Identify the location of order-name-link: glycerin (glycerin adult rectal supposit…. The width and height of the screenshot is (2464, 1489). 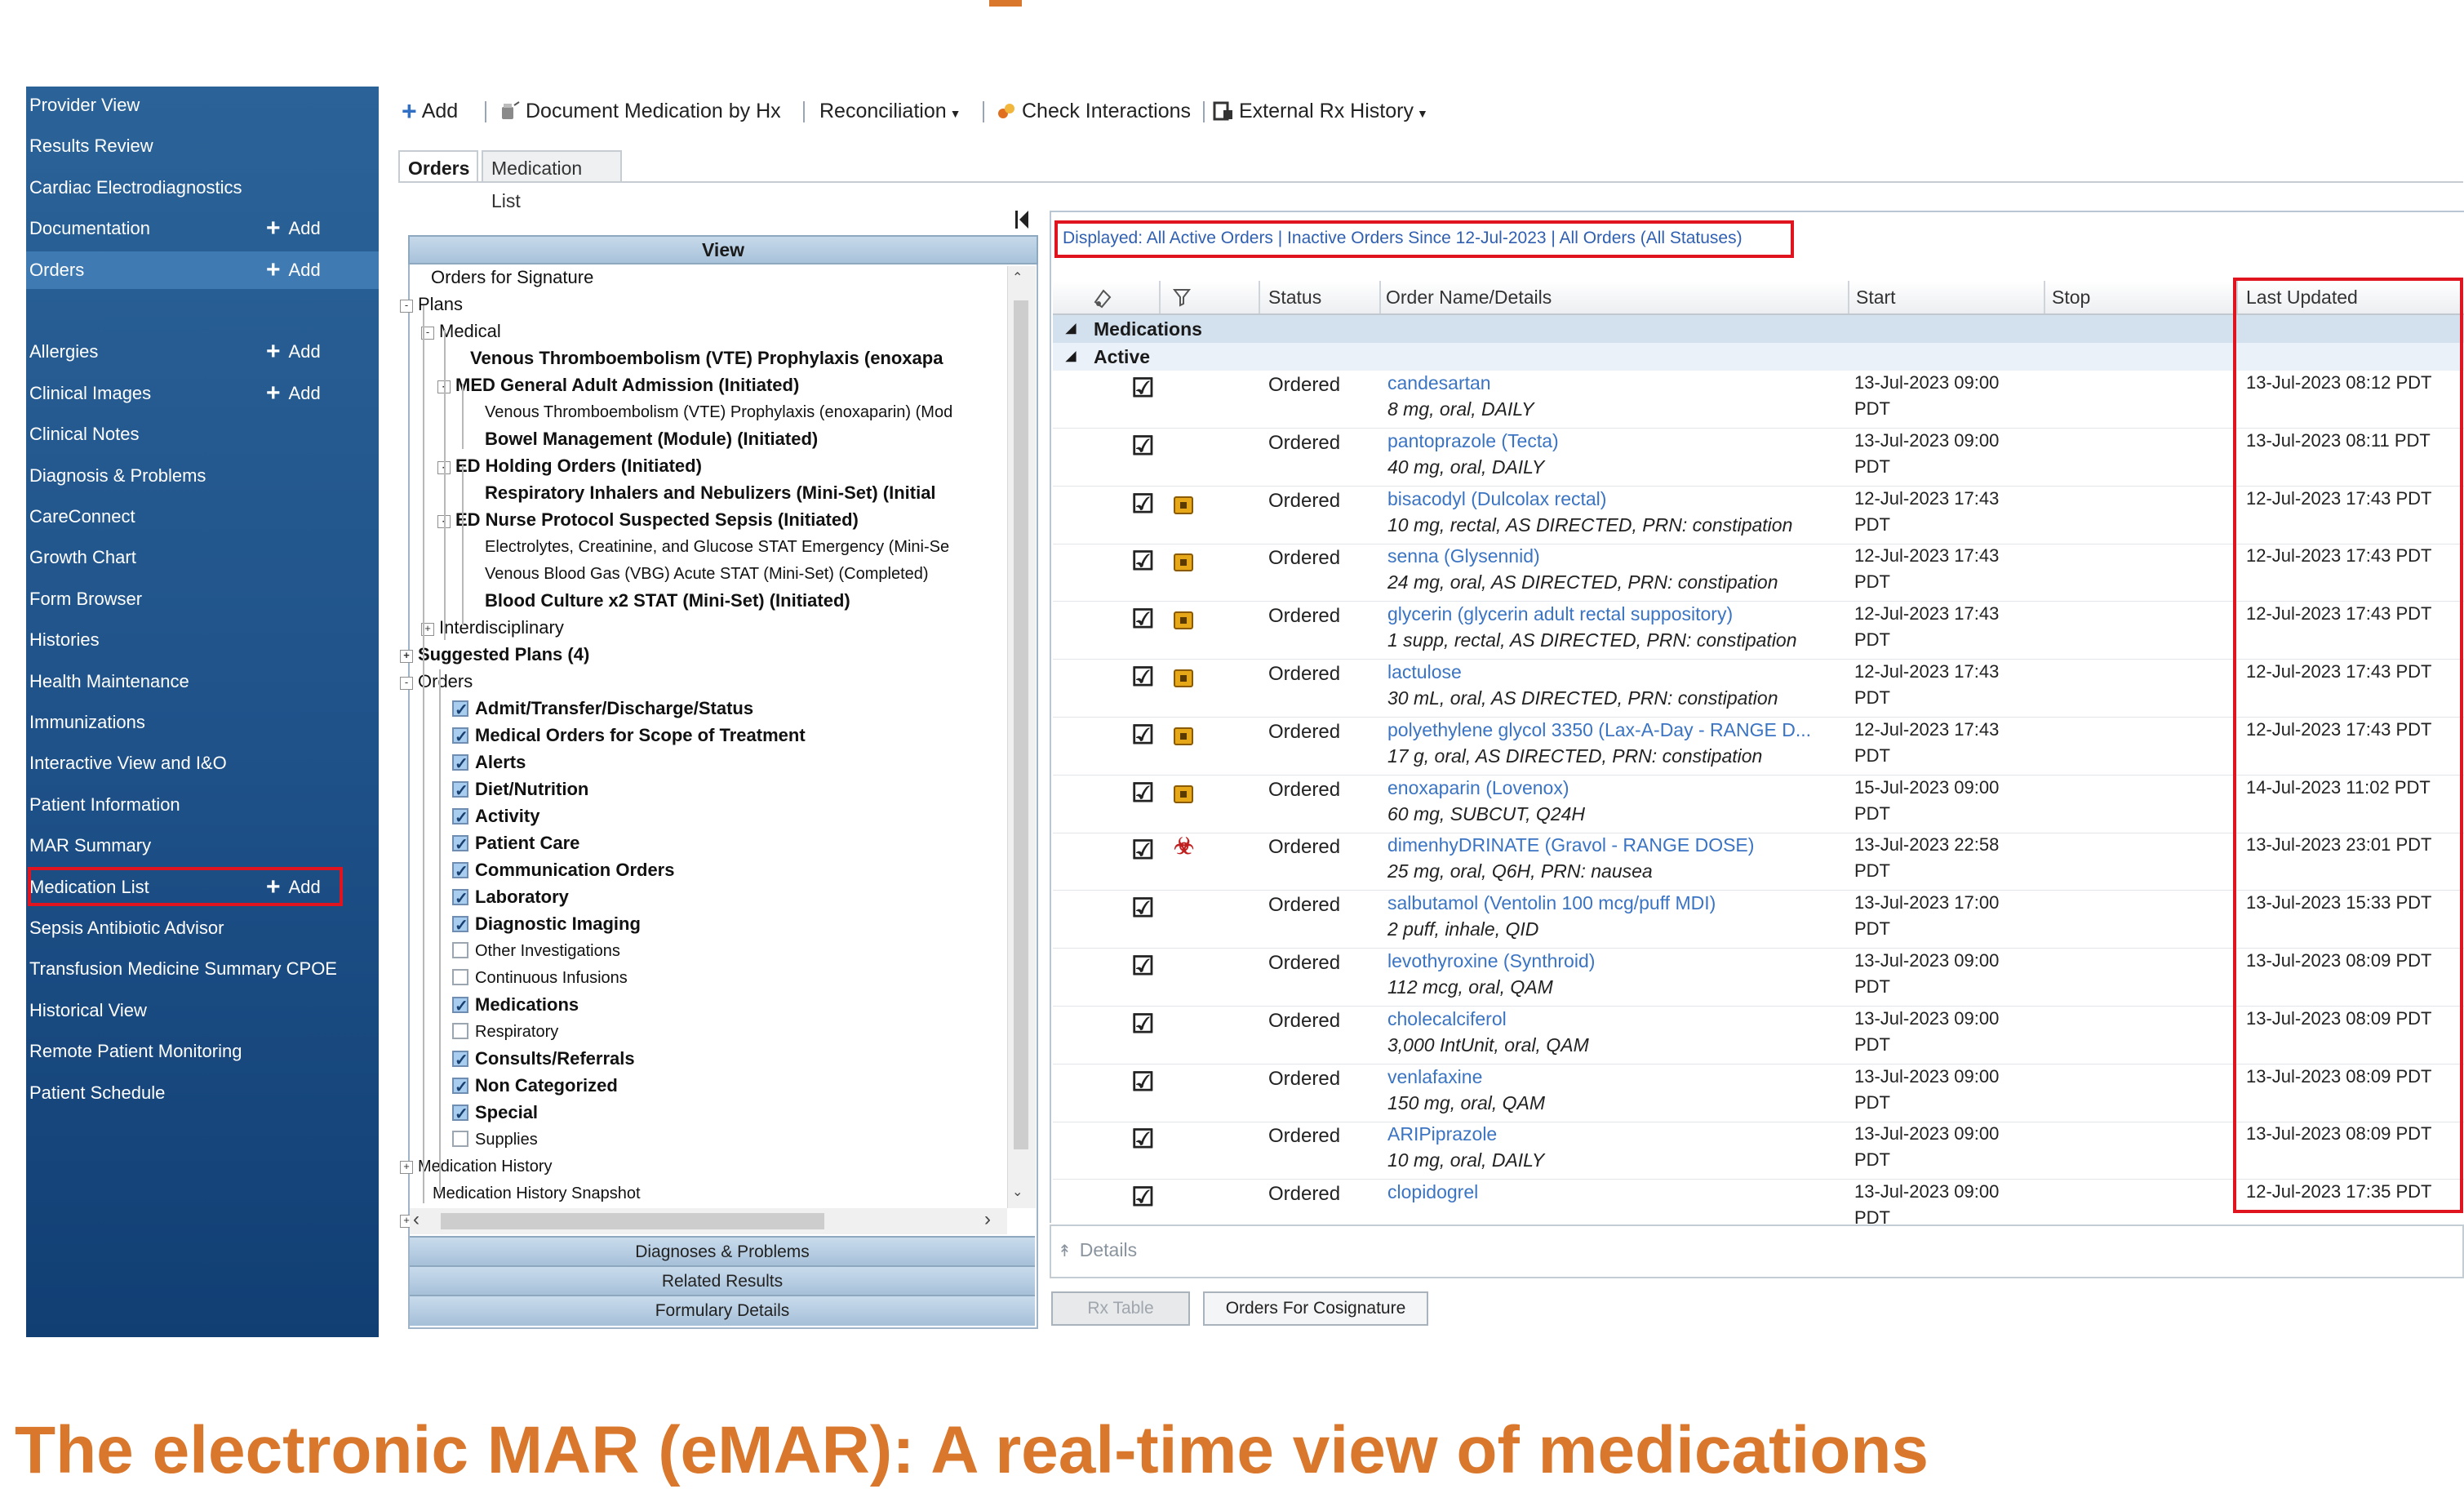
(1628, 614).